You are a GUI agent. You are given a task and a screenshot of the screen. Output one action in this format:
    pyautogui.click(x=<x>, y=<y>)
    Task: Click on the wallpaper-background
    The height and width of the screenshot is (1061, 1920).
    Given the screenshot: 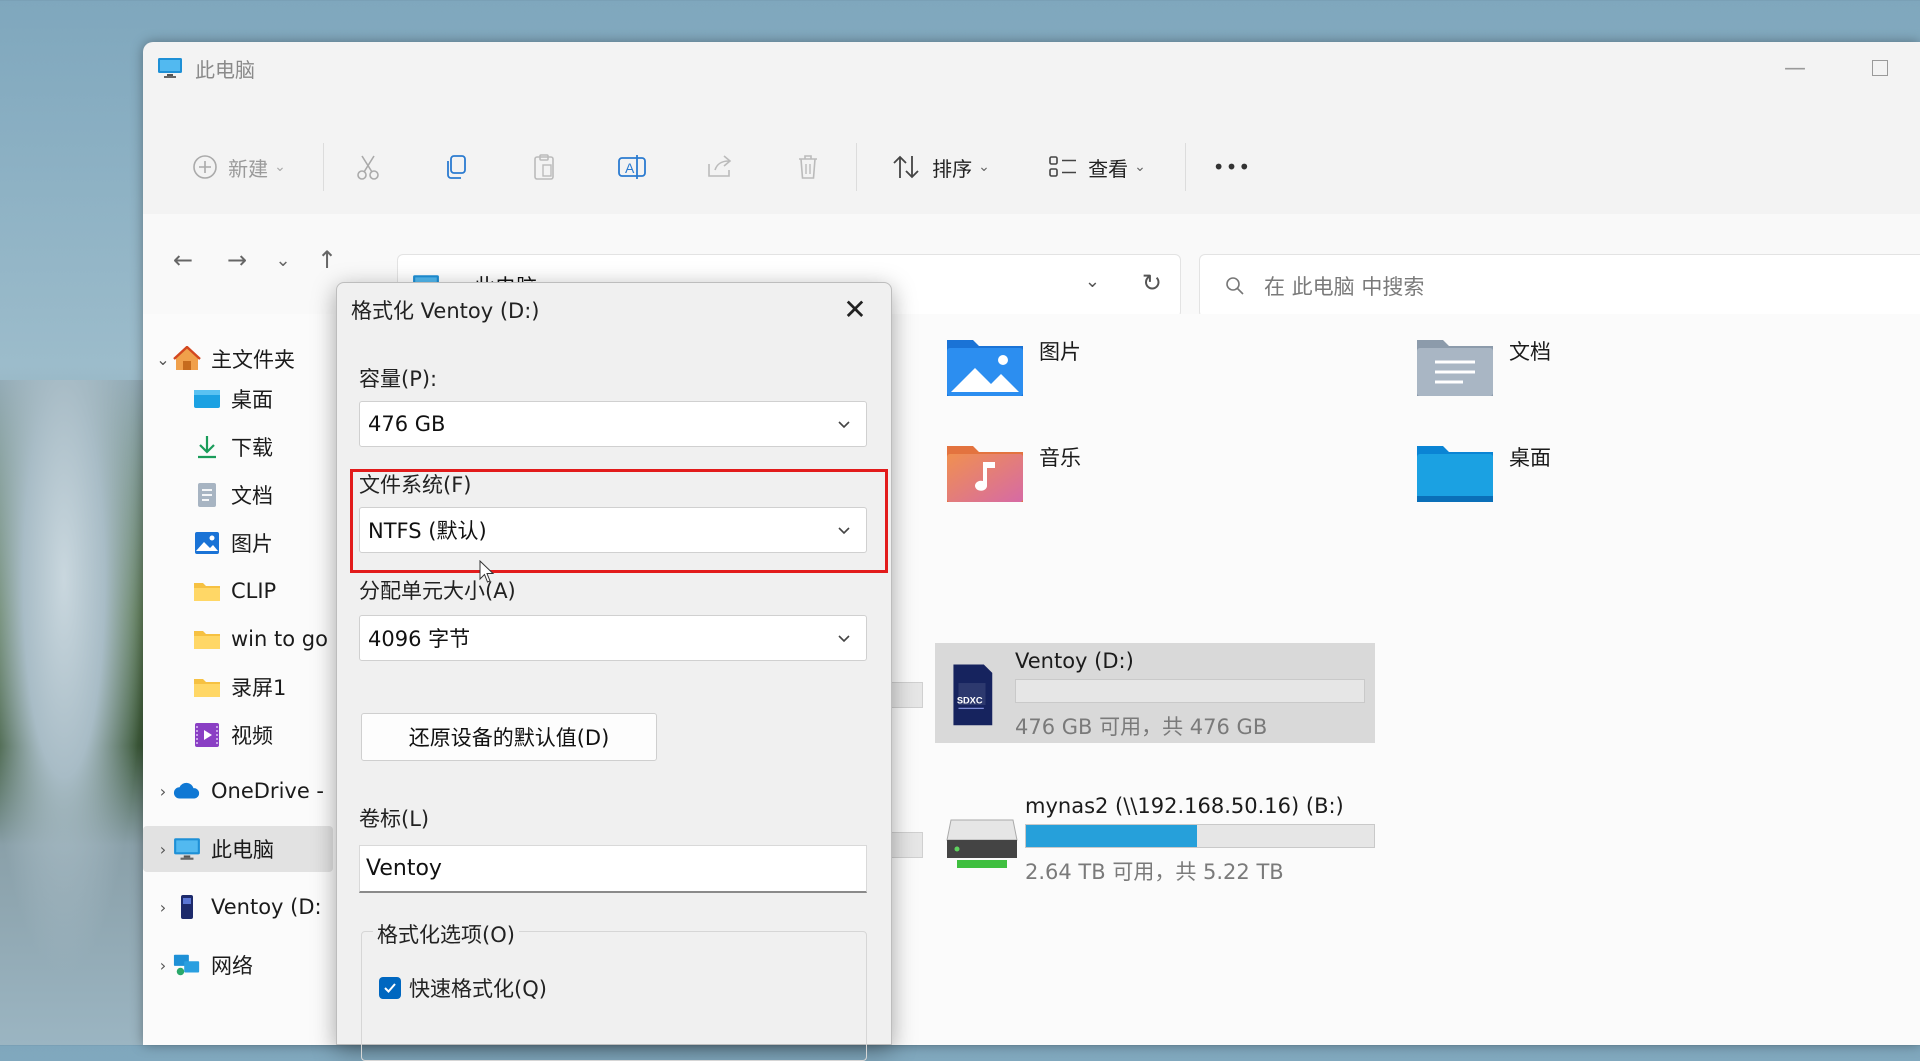 What is the action you would take?
    pyautogui.click(x=80, y=712)
    